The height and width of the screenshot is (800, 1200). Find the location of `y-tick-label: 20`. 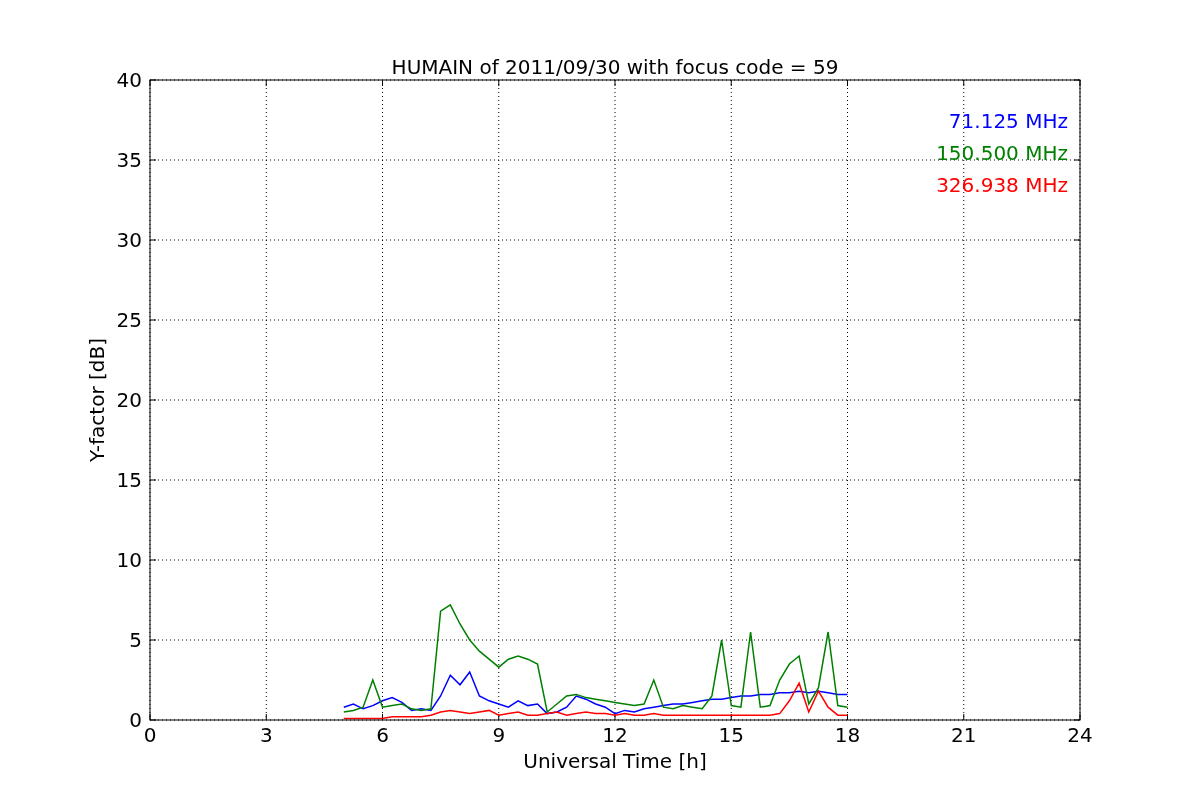

y-tick-label: 20 is located at coordinates (129, 400).